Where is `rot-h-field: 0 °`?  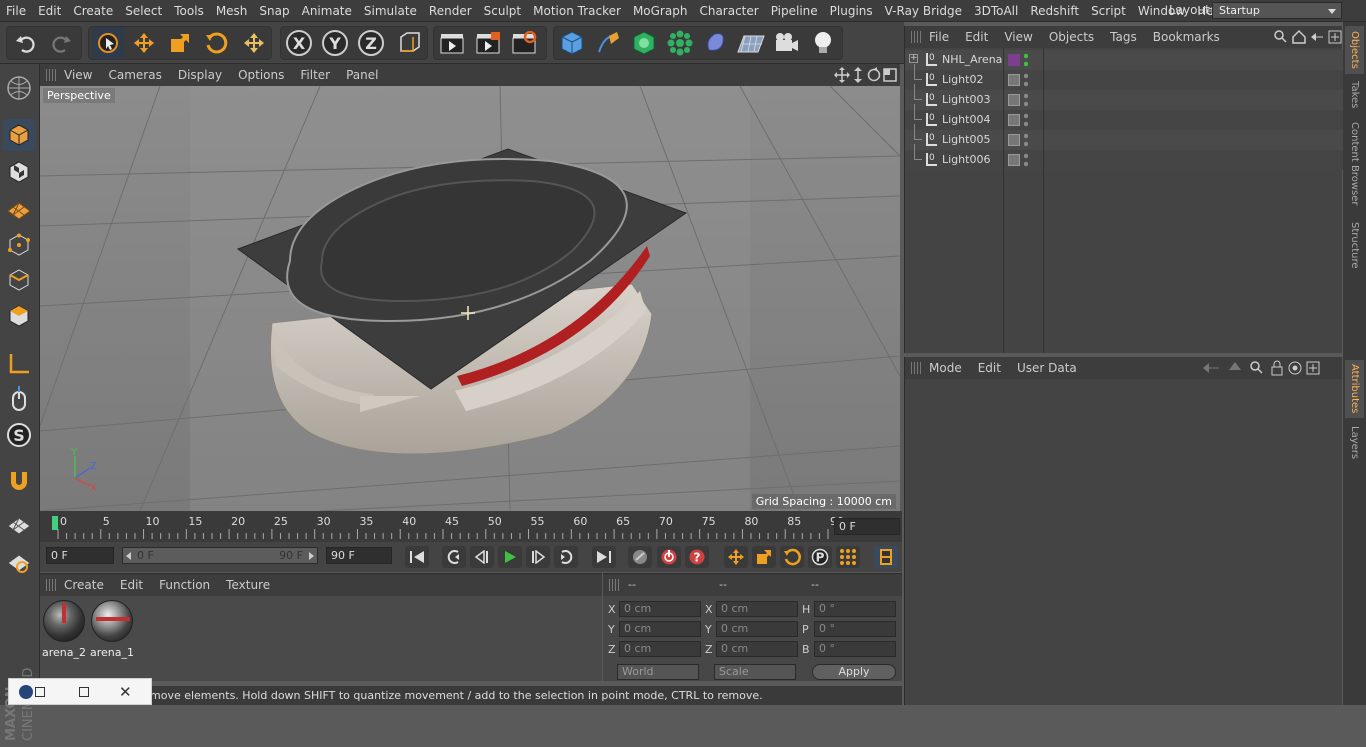 rot-h-field: 0 ° is located at coordinates (855, 609).